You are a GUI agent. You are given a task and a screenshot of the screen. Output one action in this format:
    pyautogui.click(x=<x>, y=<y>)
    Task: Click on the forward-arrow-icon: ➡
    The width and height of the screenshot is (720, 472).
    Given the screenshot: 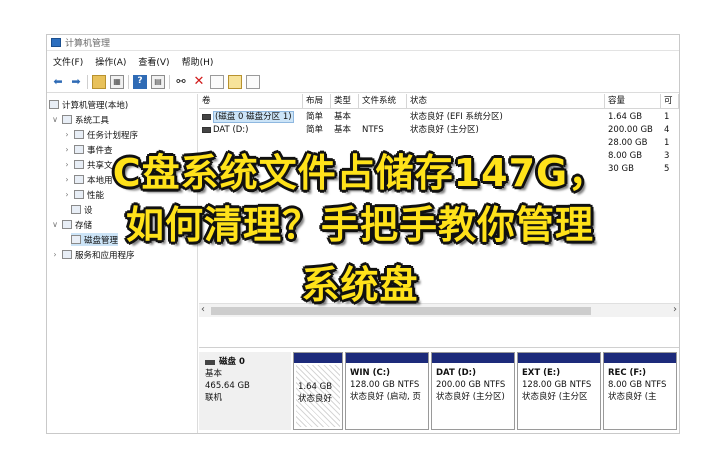 What is the action you would take?
    pyautogui.click(x=76, y=82)
    